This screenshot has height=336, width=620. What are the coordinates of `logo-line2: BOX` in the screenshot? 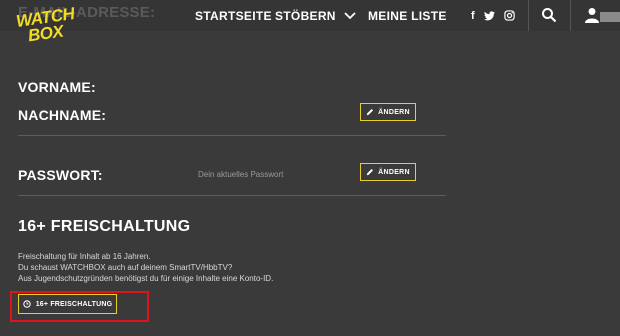 It's located at (45, 33).